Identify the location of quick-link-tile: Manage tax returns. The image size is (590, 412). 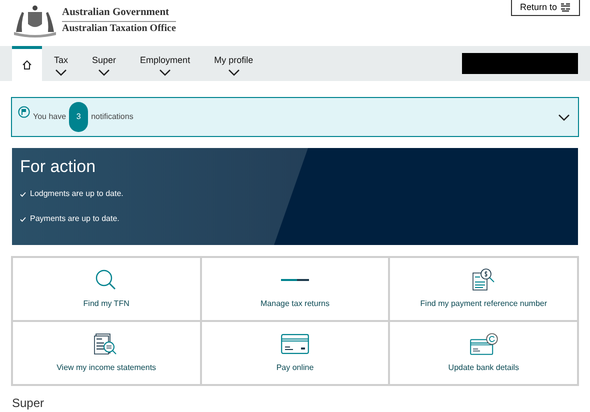
(295, 289).